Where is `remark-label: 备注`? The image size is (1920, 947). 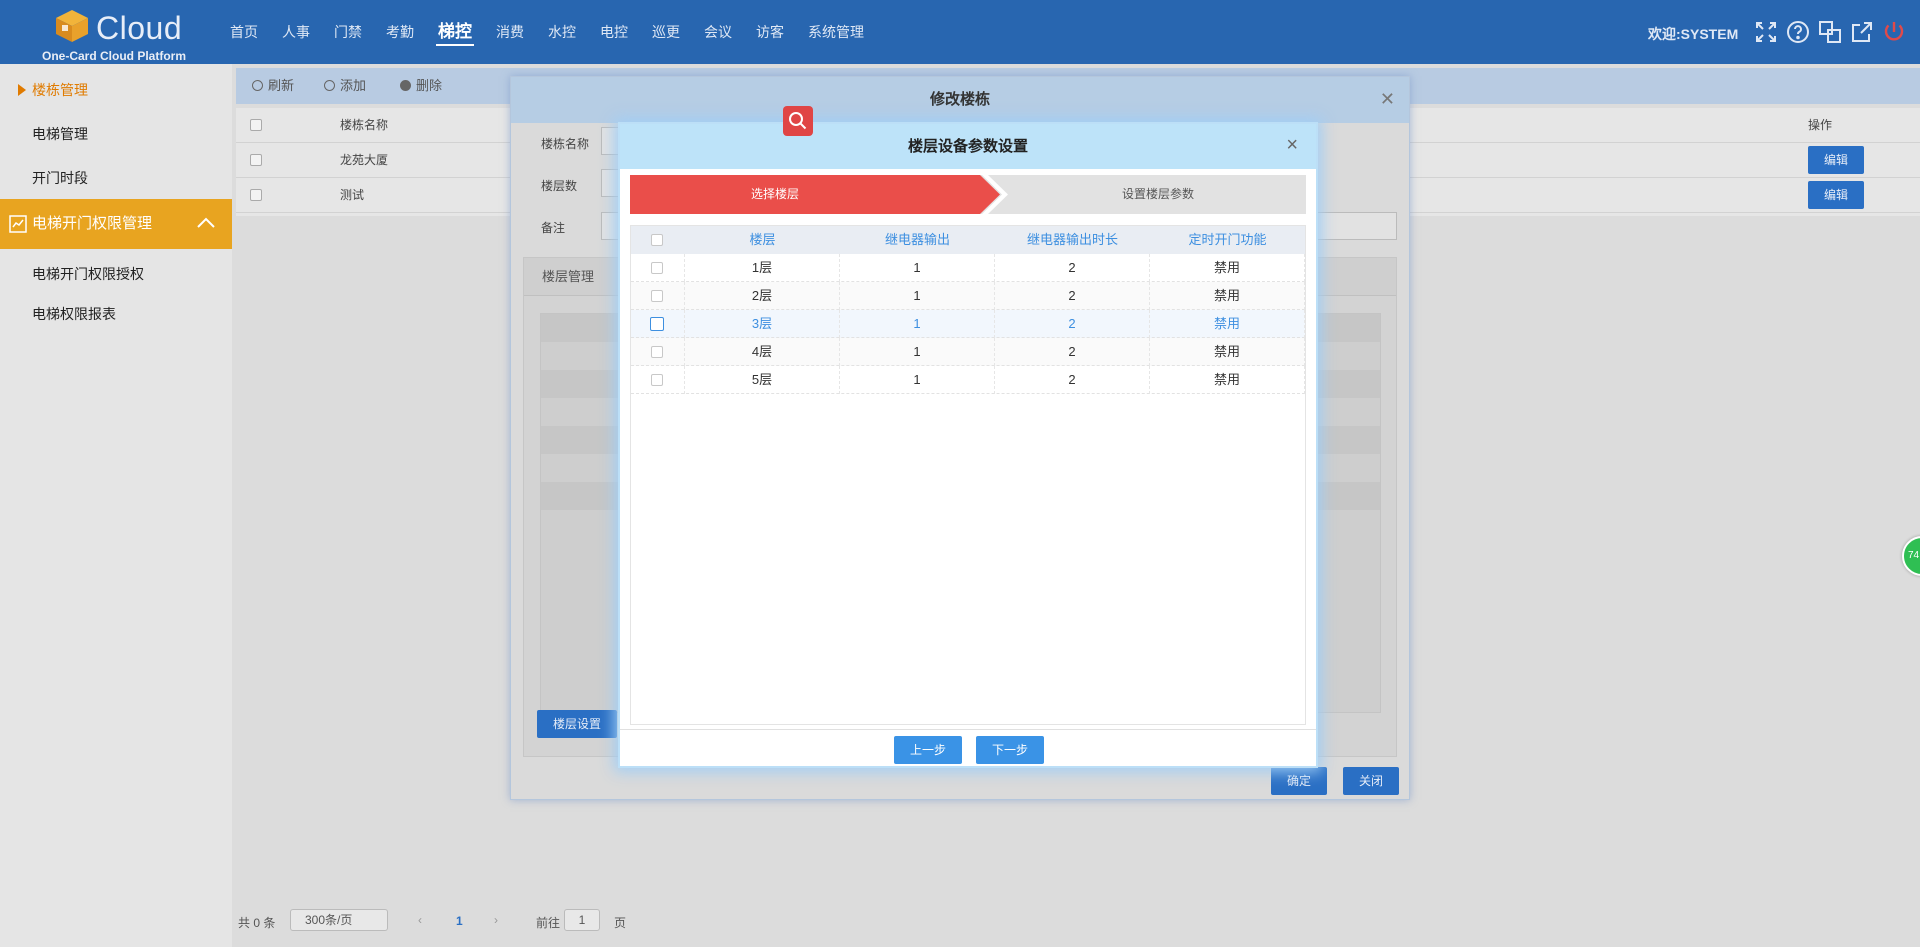
remark-label: 备注 is located at coordinates (553, 228).